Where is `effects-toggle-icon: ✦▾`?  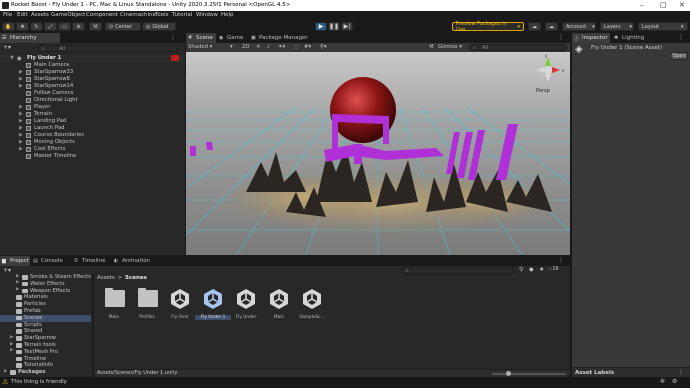 effects-toggle-icon: ✦▾ is located at coordinates (281, 47).